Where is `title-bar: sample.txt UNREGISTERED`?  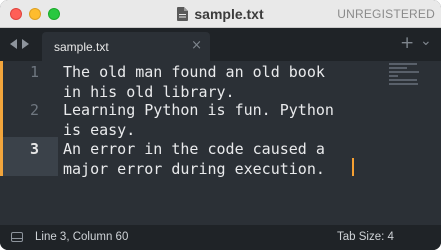
title-bar: sample.txt UNREGISTERED is located at coordinates (220, 14).